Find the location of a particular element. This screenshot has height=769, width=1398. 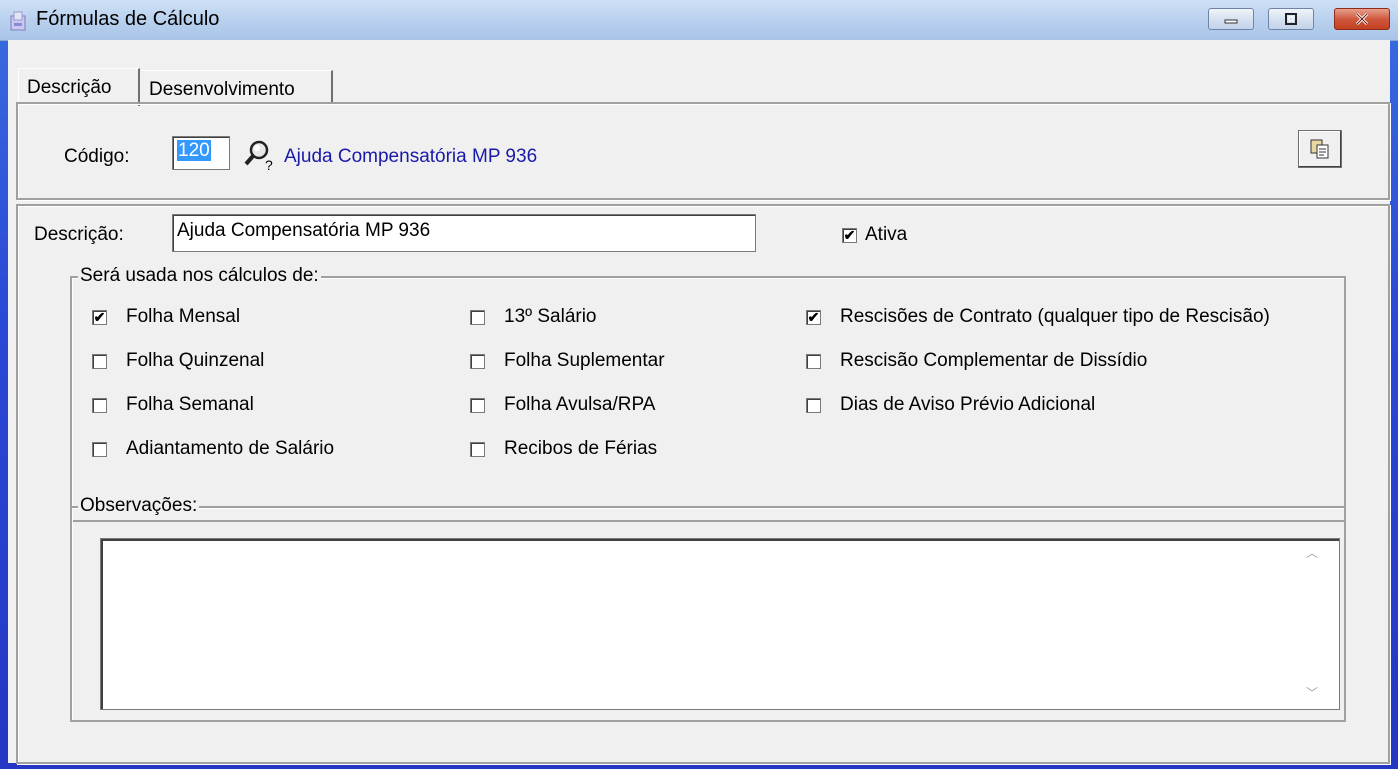

copy-button is located at coordinates (1320, 149).